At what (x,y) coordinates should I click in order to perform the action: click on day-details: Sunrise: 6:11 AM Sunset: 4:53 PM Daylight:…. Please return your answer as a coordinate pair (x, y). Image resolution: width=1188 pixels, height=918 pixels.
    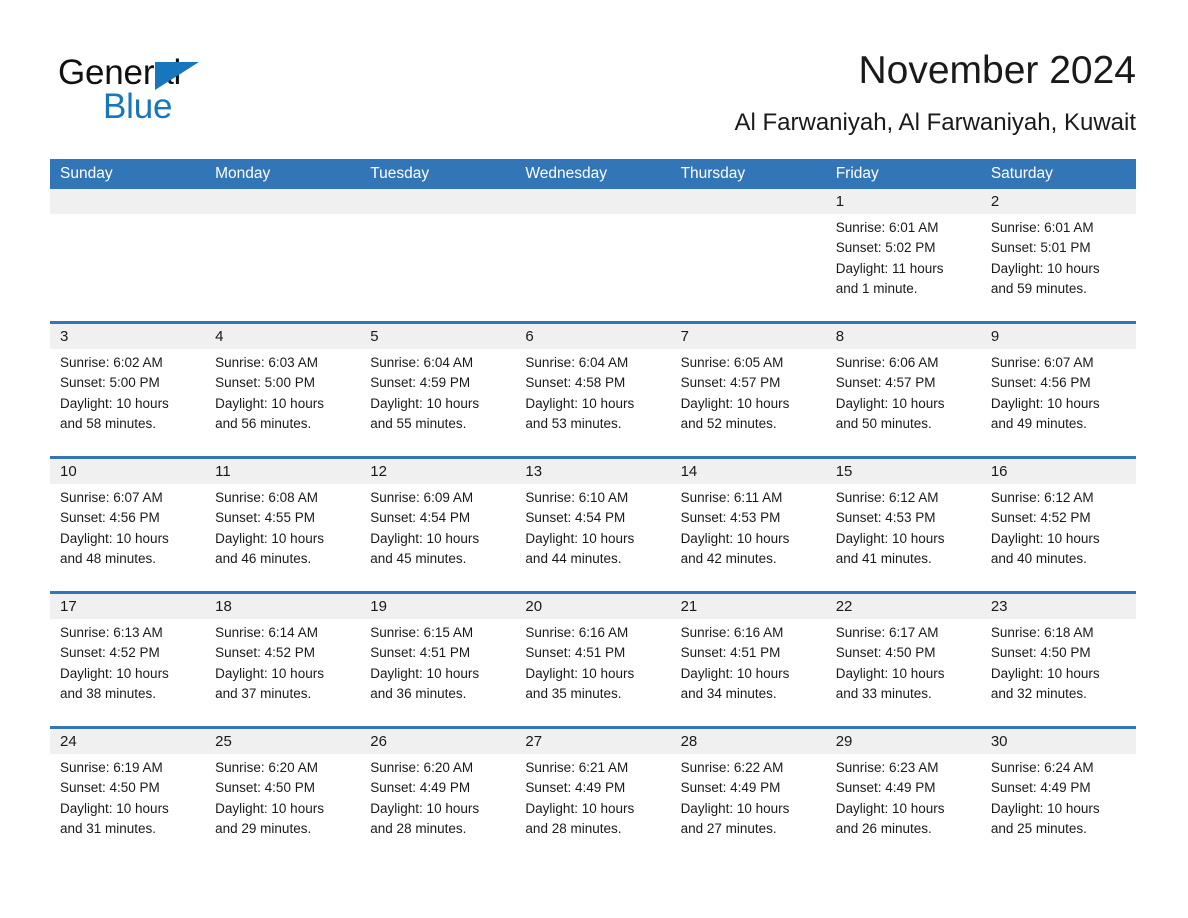
    Looking at the image, I should click on (750, 528).